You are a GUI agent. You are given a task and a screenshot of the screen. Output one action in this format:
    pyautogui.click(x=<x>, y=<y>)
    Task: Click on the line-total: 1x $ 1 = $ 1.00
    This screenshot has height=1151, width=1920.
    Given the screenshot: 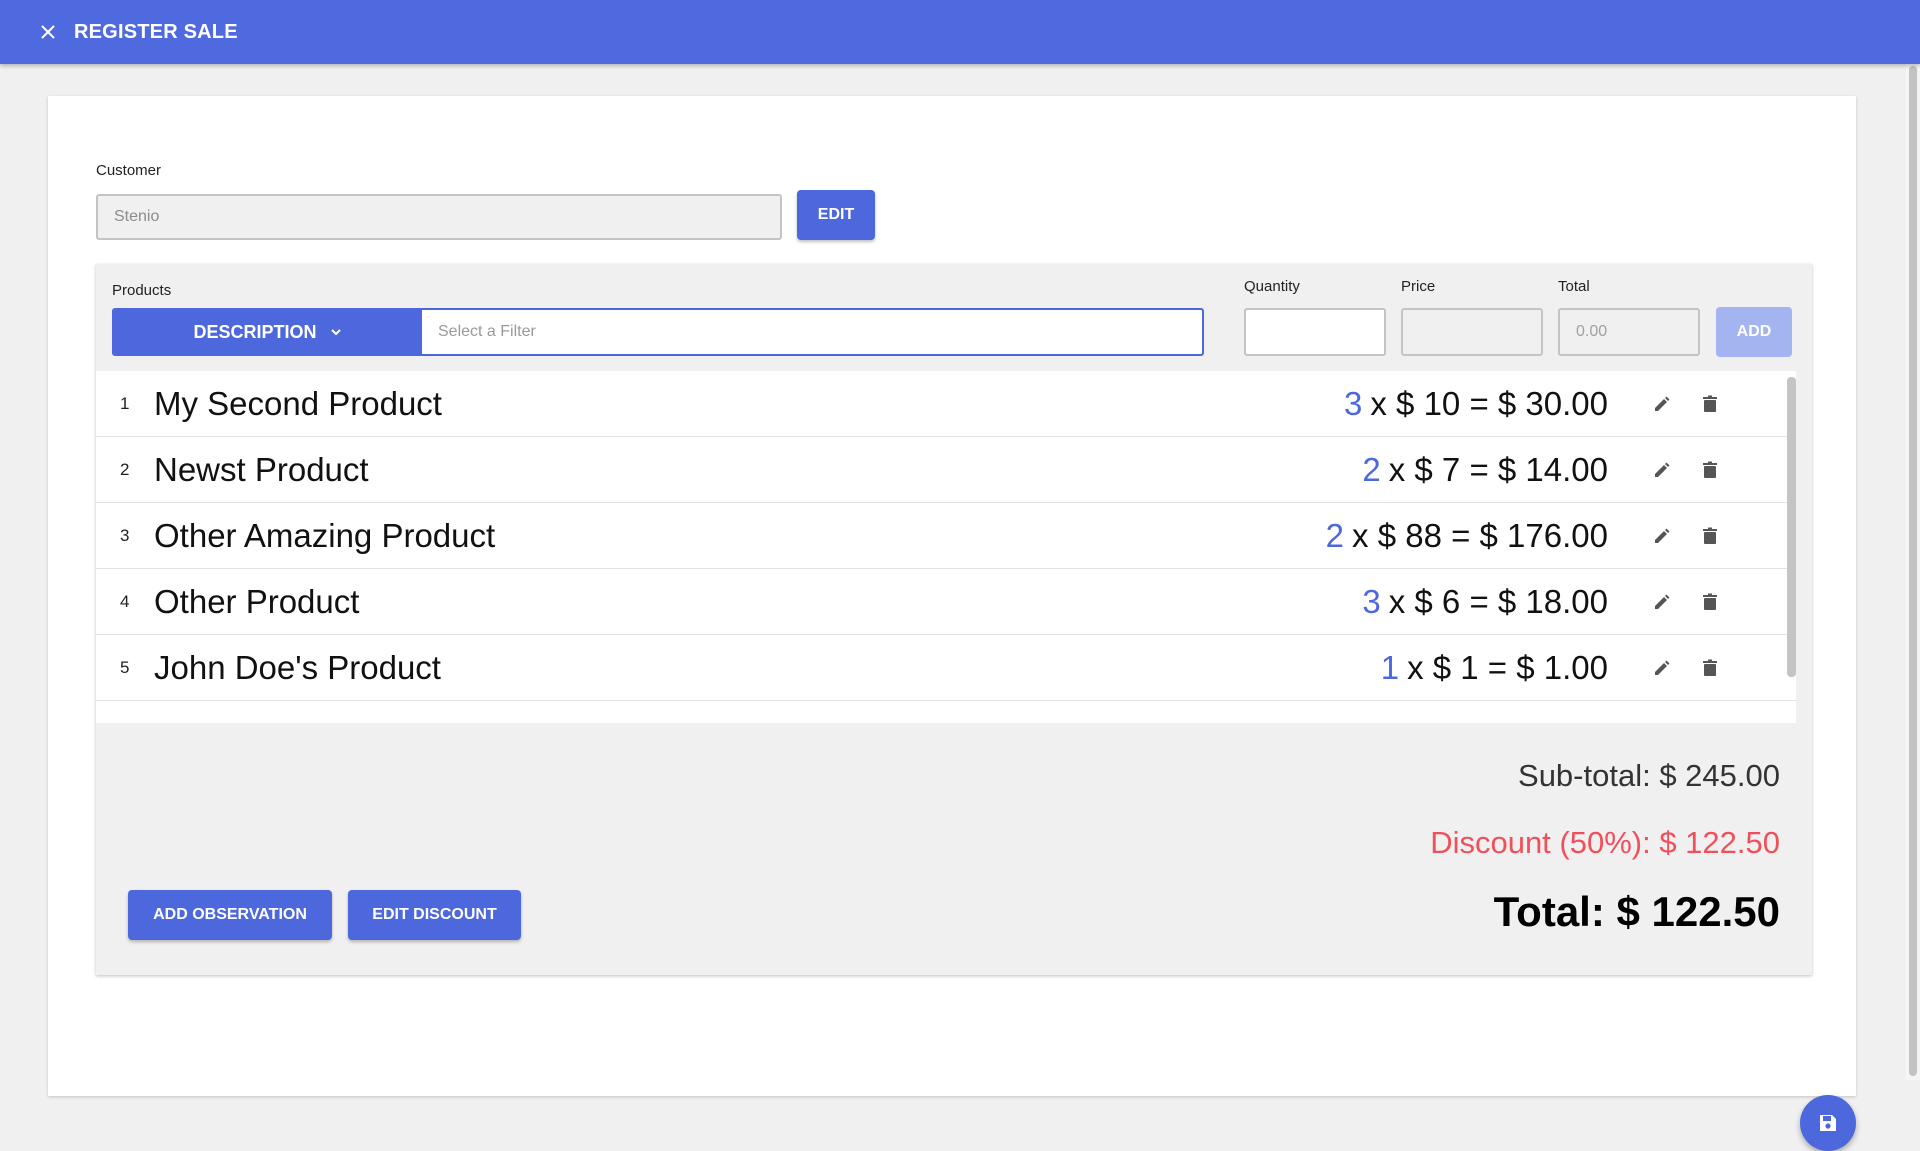 What is the action you would take?
    pyautogui.click(x=1494, y=668)
    